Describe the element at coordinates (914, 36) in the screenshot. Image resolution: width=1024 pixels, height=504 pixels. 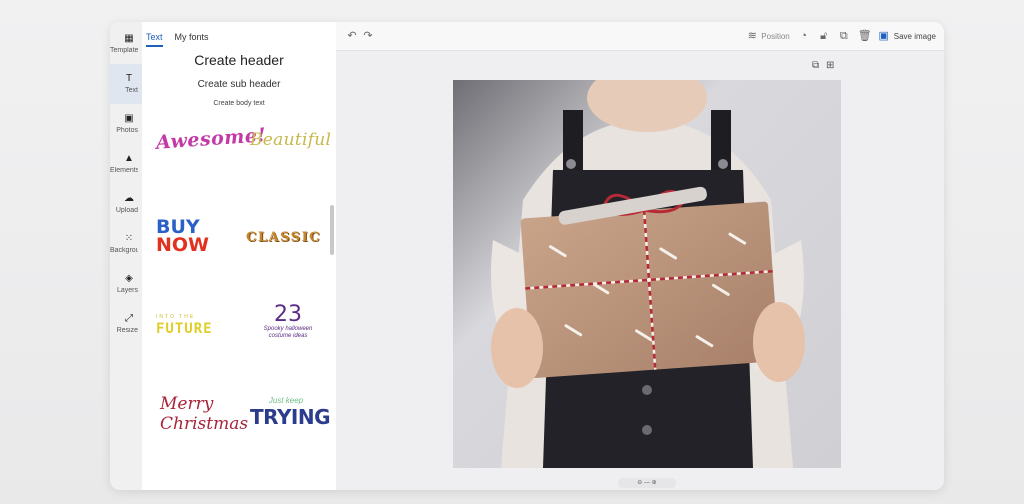
I see `save-label: Save image` at that location.